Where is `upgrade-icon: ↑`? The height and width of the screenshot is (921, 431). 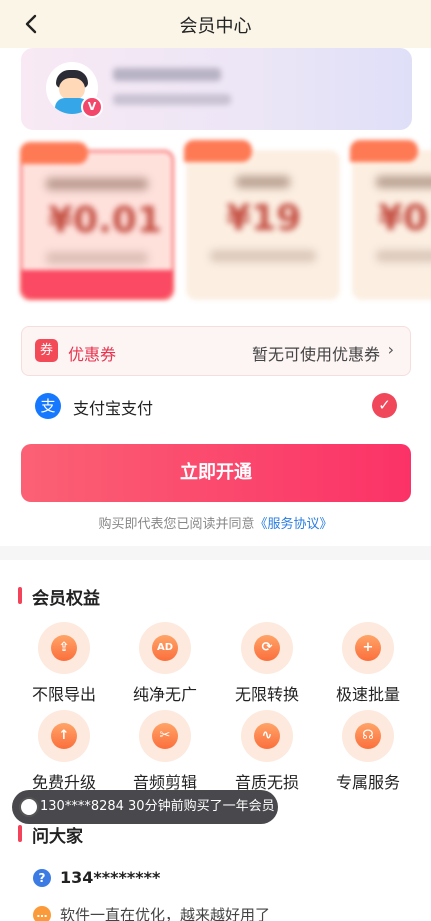
upgrade-icon: ↑ is located at coordinates (64, 736).